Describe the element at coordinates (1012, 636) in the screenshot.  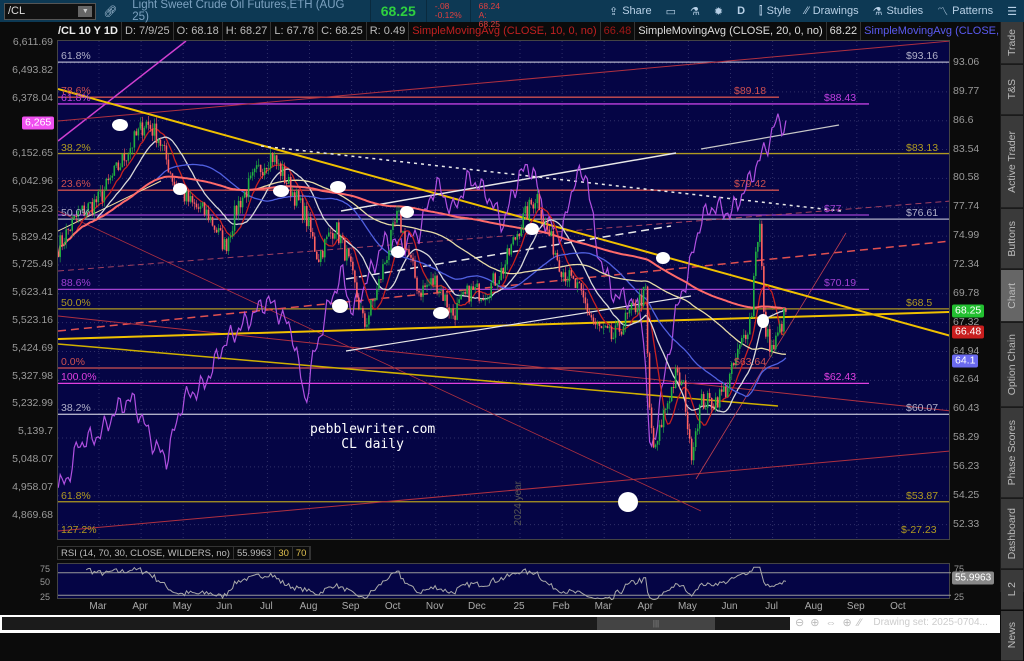
I see `sidebar-tab-news: News` at that location.